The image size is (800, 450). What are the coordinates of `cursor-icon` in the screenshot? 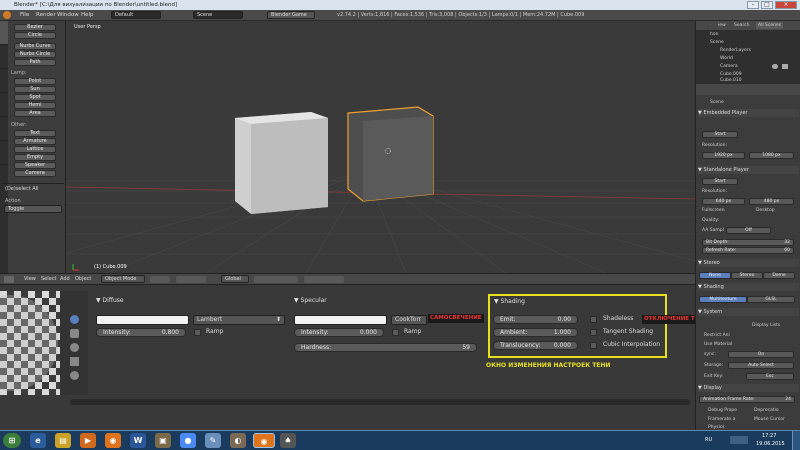 It's located at (785, 66).